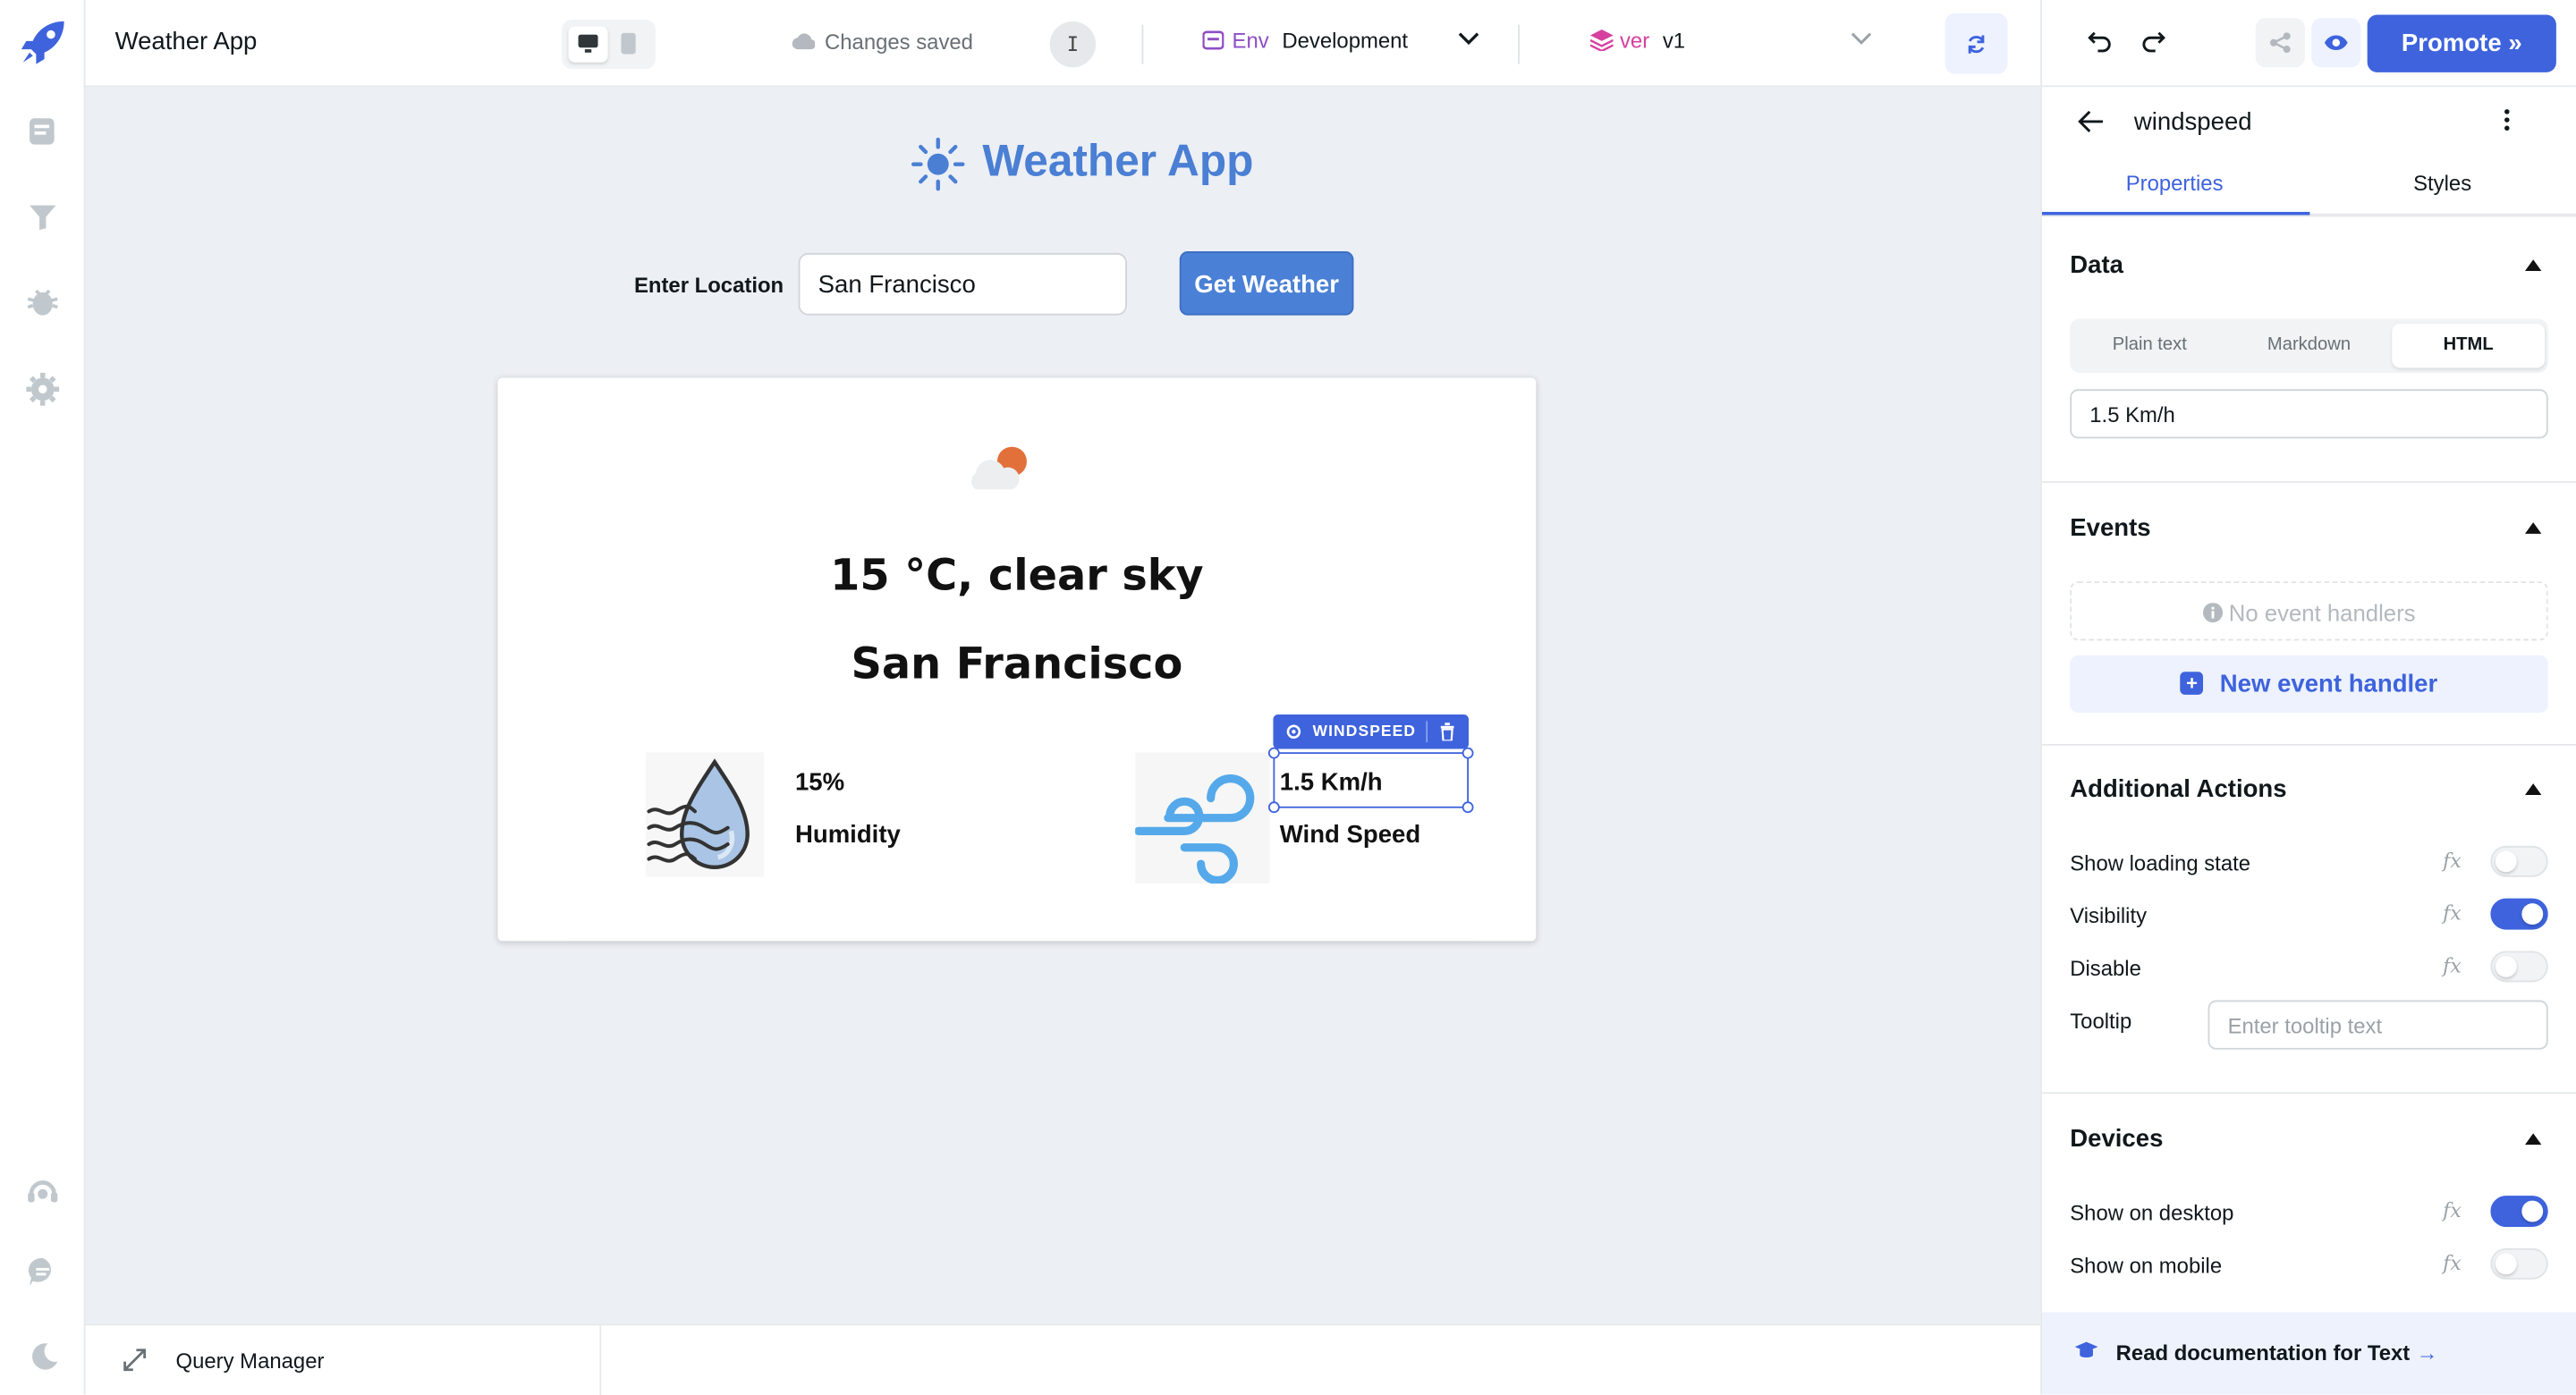  I want to click on docs-link: Read documentation for Text →, so click(2309, 1353).